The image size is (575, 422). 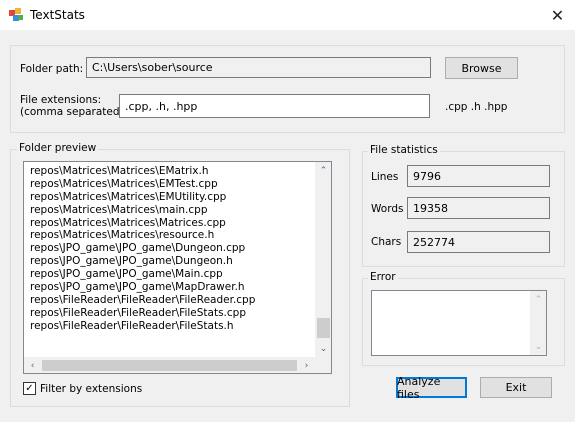 What do you see at coordinates (177, 261) in the screenshot?
I see `list-item: repos\JPO_game\JPO_game\Dungeon.h` at bounding box center [177, 261].